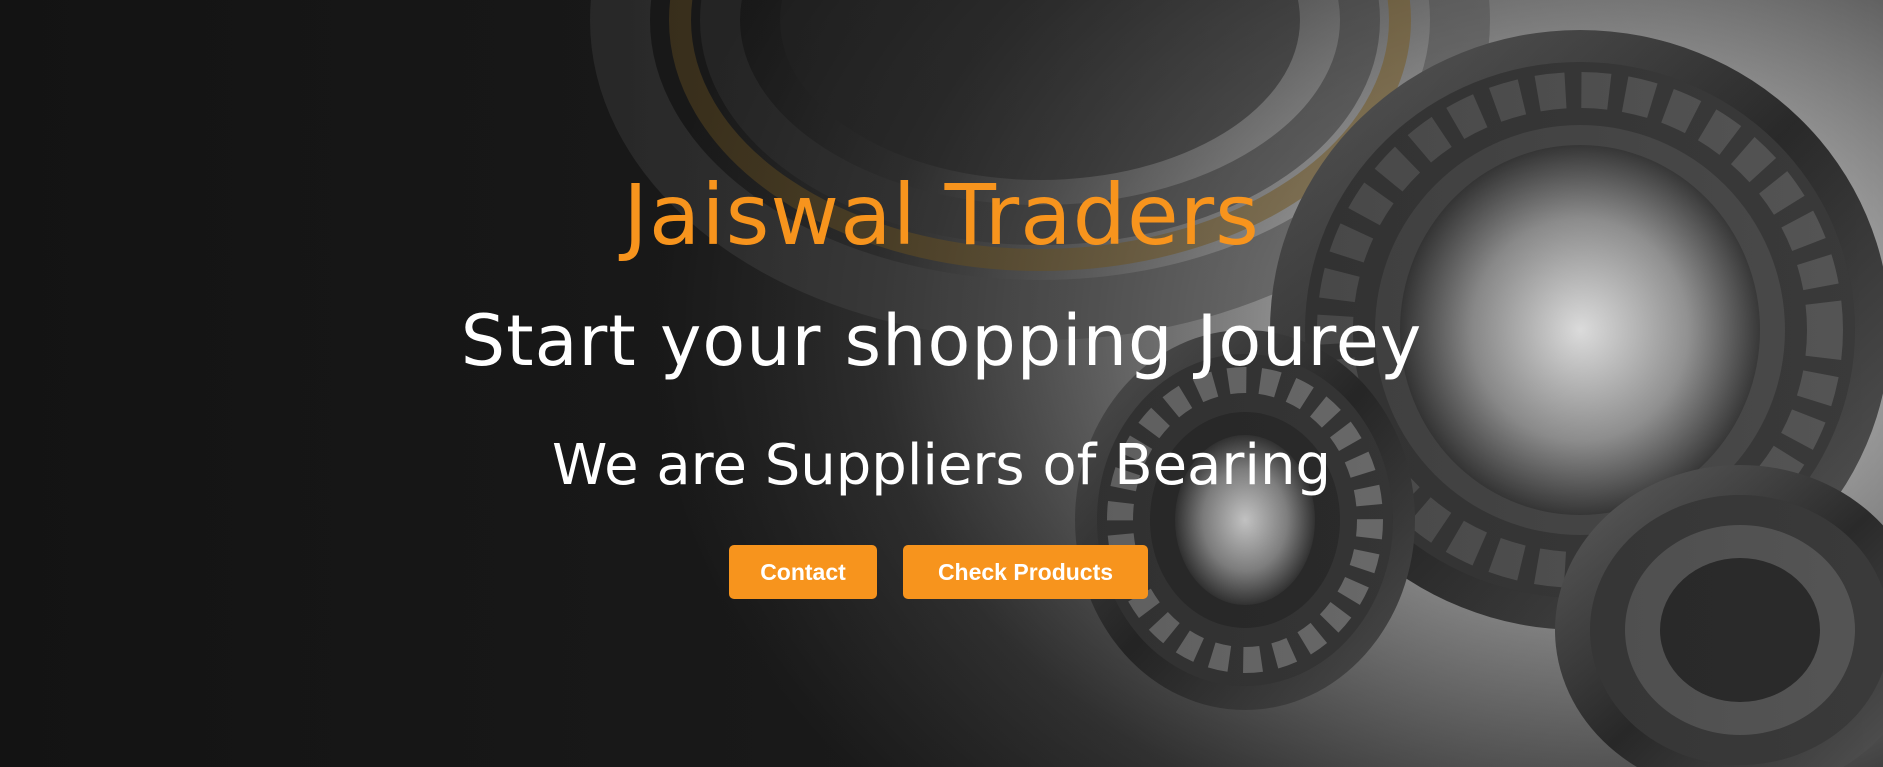  I want to click on hero-tagline: Start your shopping Jourey, so click(941, 341).